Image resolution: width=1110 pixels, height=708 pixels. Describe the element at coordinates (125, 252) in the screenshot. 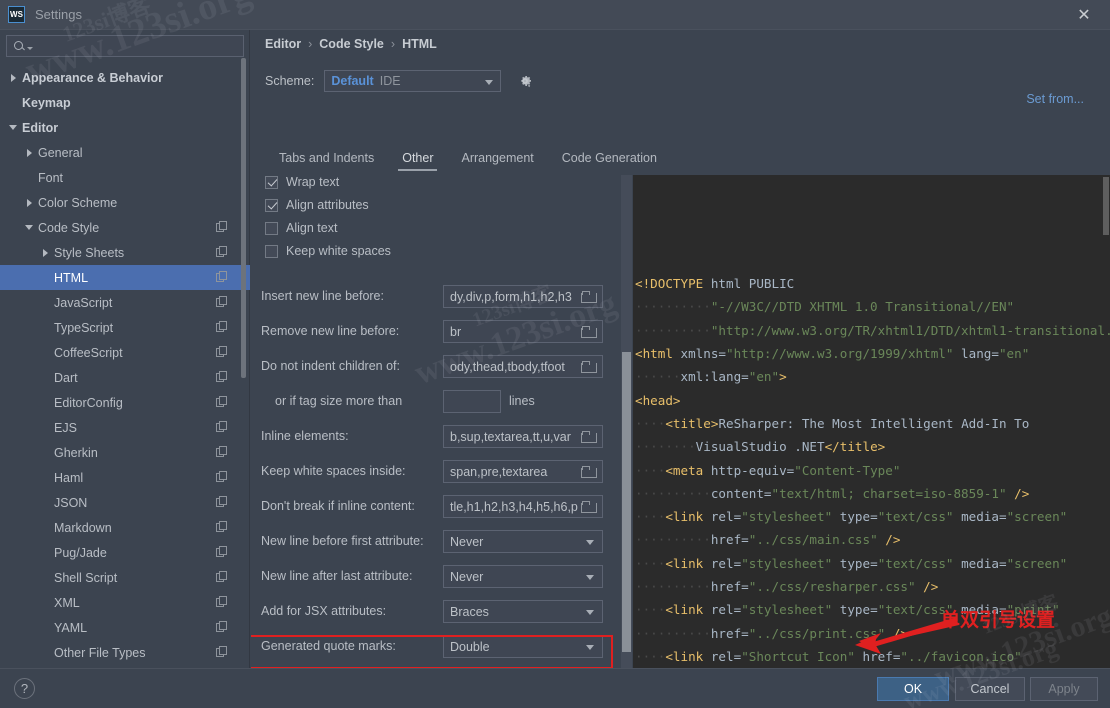

I see `sidebar-item-style-sheets: Style Sheets` at that location.